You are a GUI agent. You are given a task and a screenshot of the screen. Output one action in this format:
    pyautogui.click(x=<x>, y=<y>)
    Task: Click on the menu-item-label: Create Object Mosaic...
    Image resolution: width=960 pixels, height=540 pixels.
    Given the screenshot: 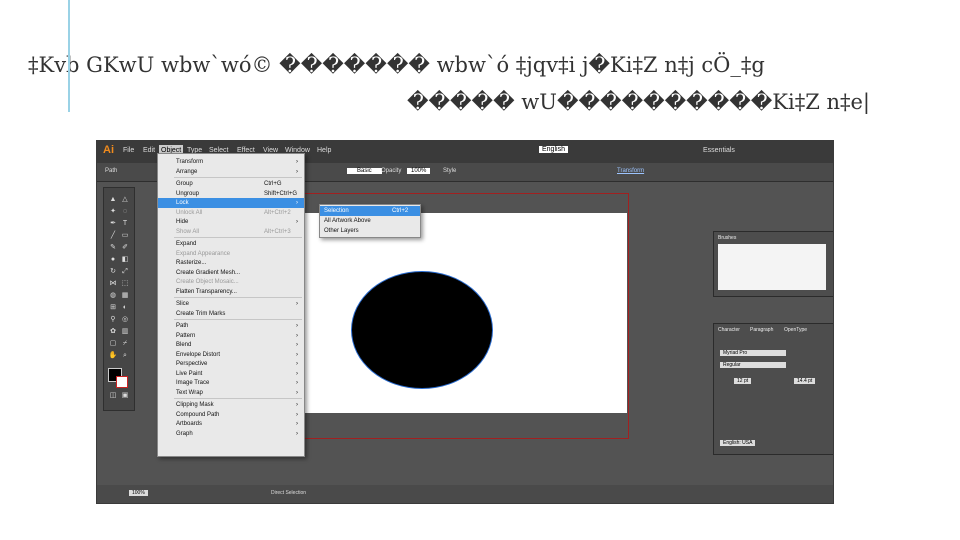 What is the action you would take?
    pyautogui.click(x=207, y=282)
    